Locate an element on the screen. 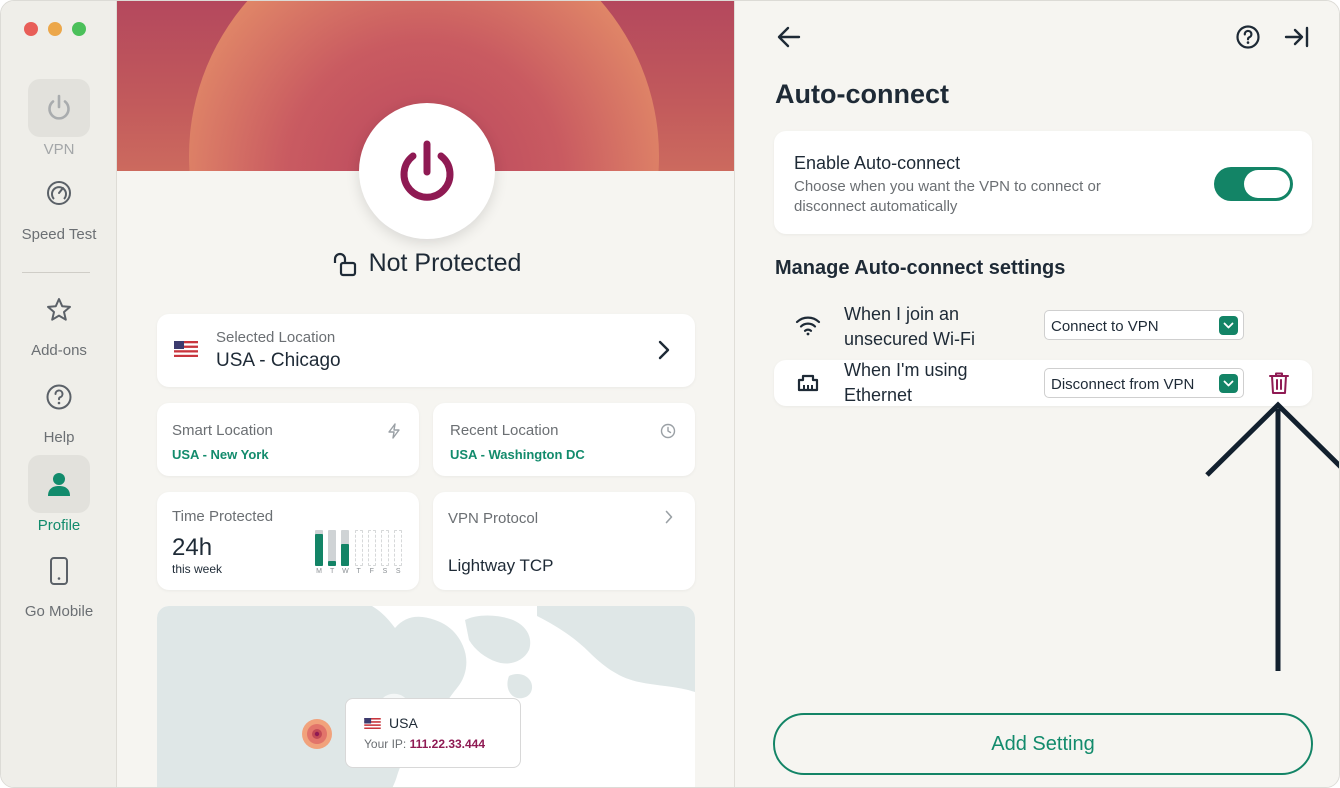 The width and height of the screenshot is (1340, 788). protection-status: Not Protected is located at coordinates (425, 263).